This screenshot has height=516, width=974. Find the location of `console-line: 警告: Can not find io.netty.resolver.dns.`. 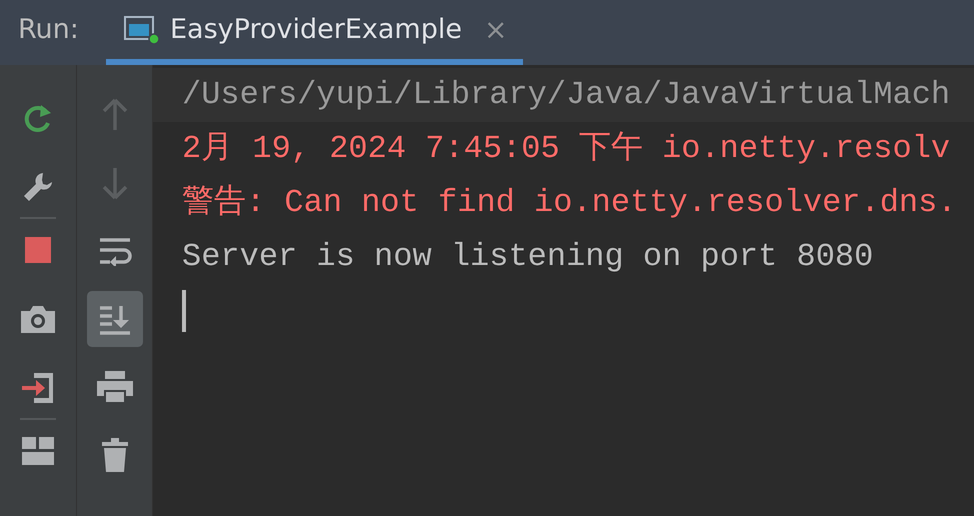

console-line: 警告: Can not find io.netty.resolver.dns. is located at coordinates (569, 203).